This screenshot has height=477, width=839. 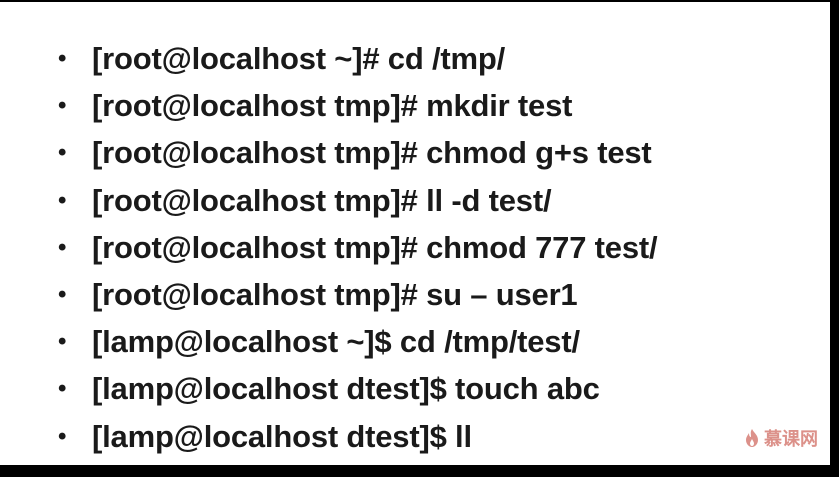 I want to click on command-line: [root@localhost tmp]# chmod g+s test, so click(x=372, y=153).